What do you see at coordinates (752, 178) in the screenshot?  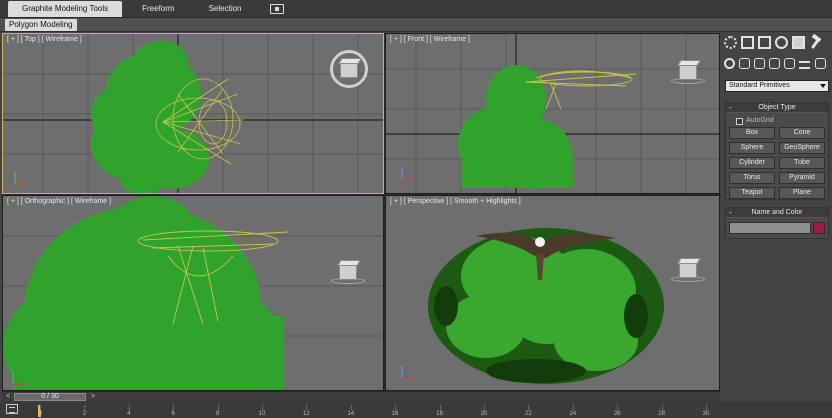 I see `torus-button: Torus` at bounding box center [752, 178].